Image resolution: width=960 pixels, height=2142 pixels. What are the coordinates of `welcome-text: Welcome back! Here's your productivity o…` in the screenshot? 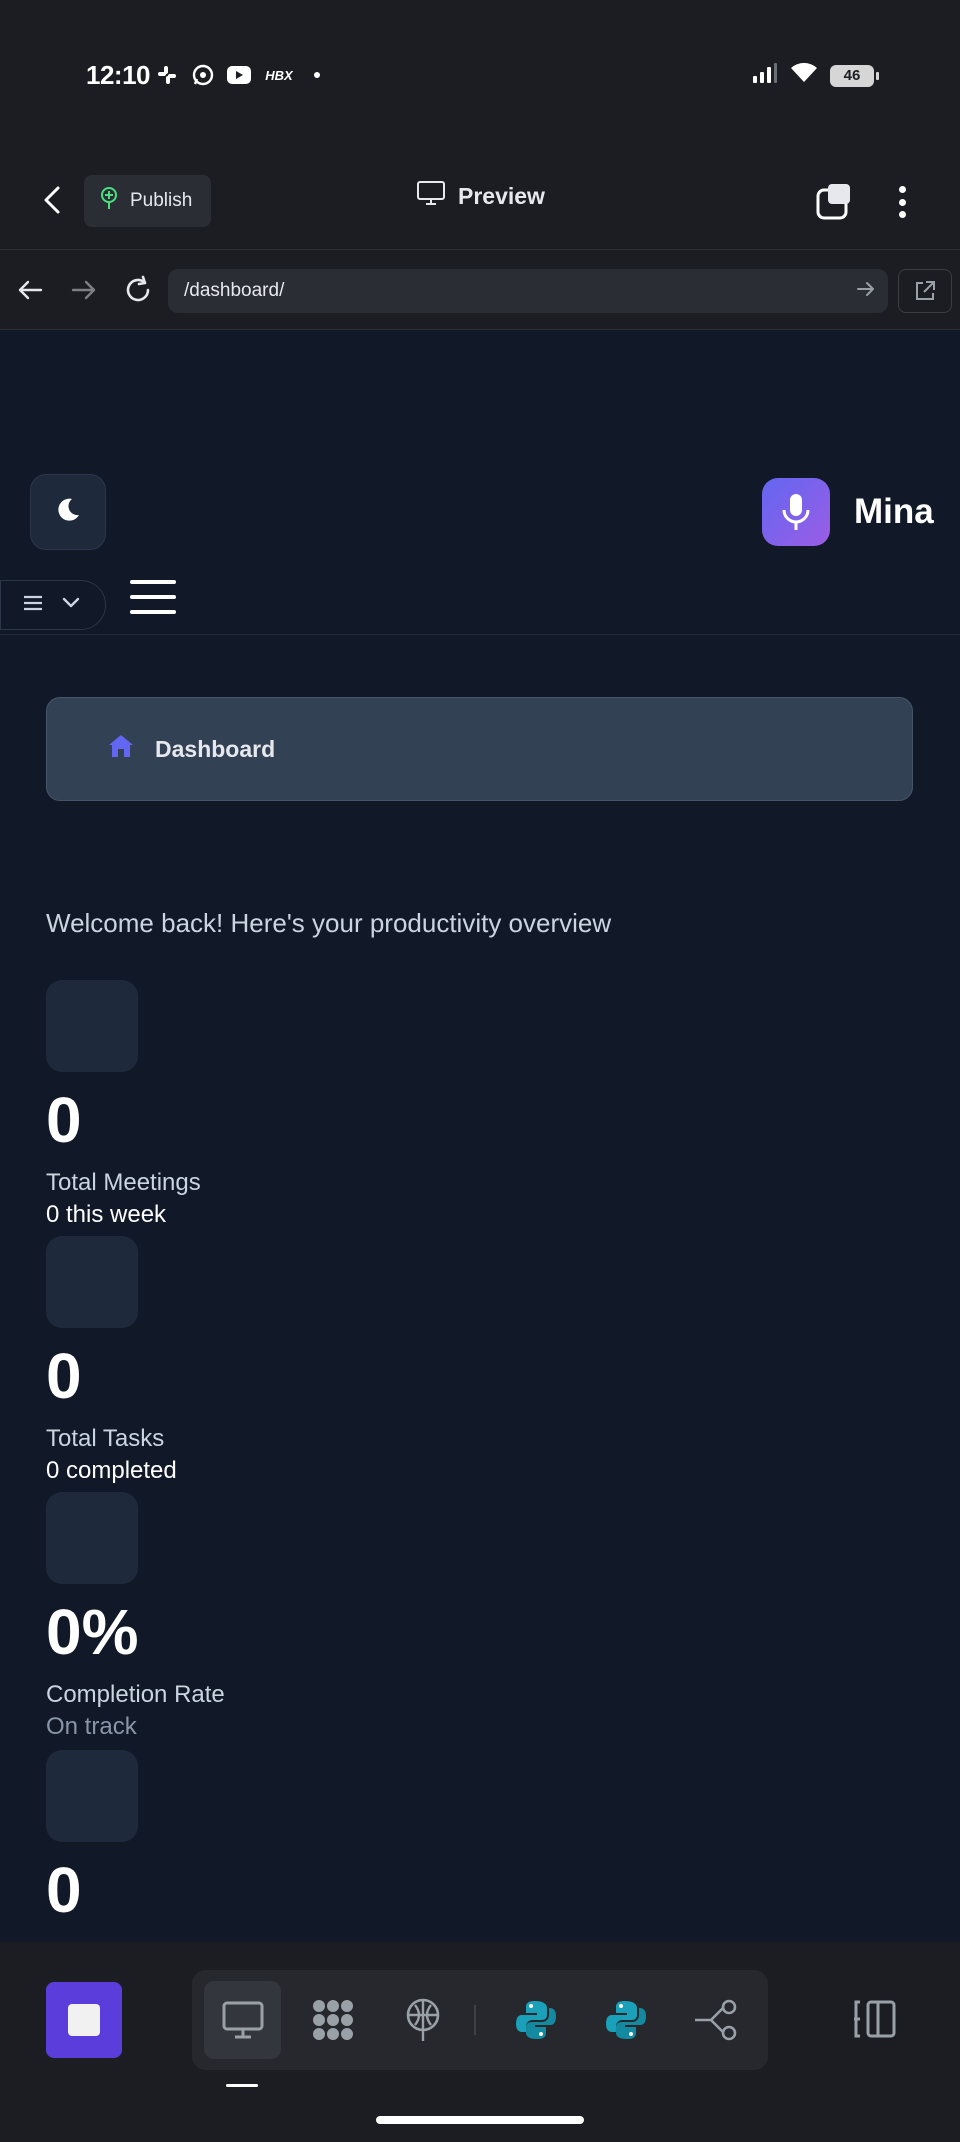 It's located at (329, 923).